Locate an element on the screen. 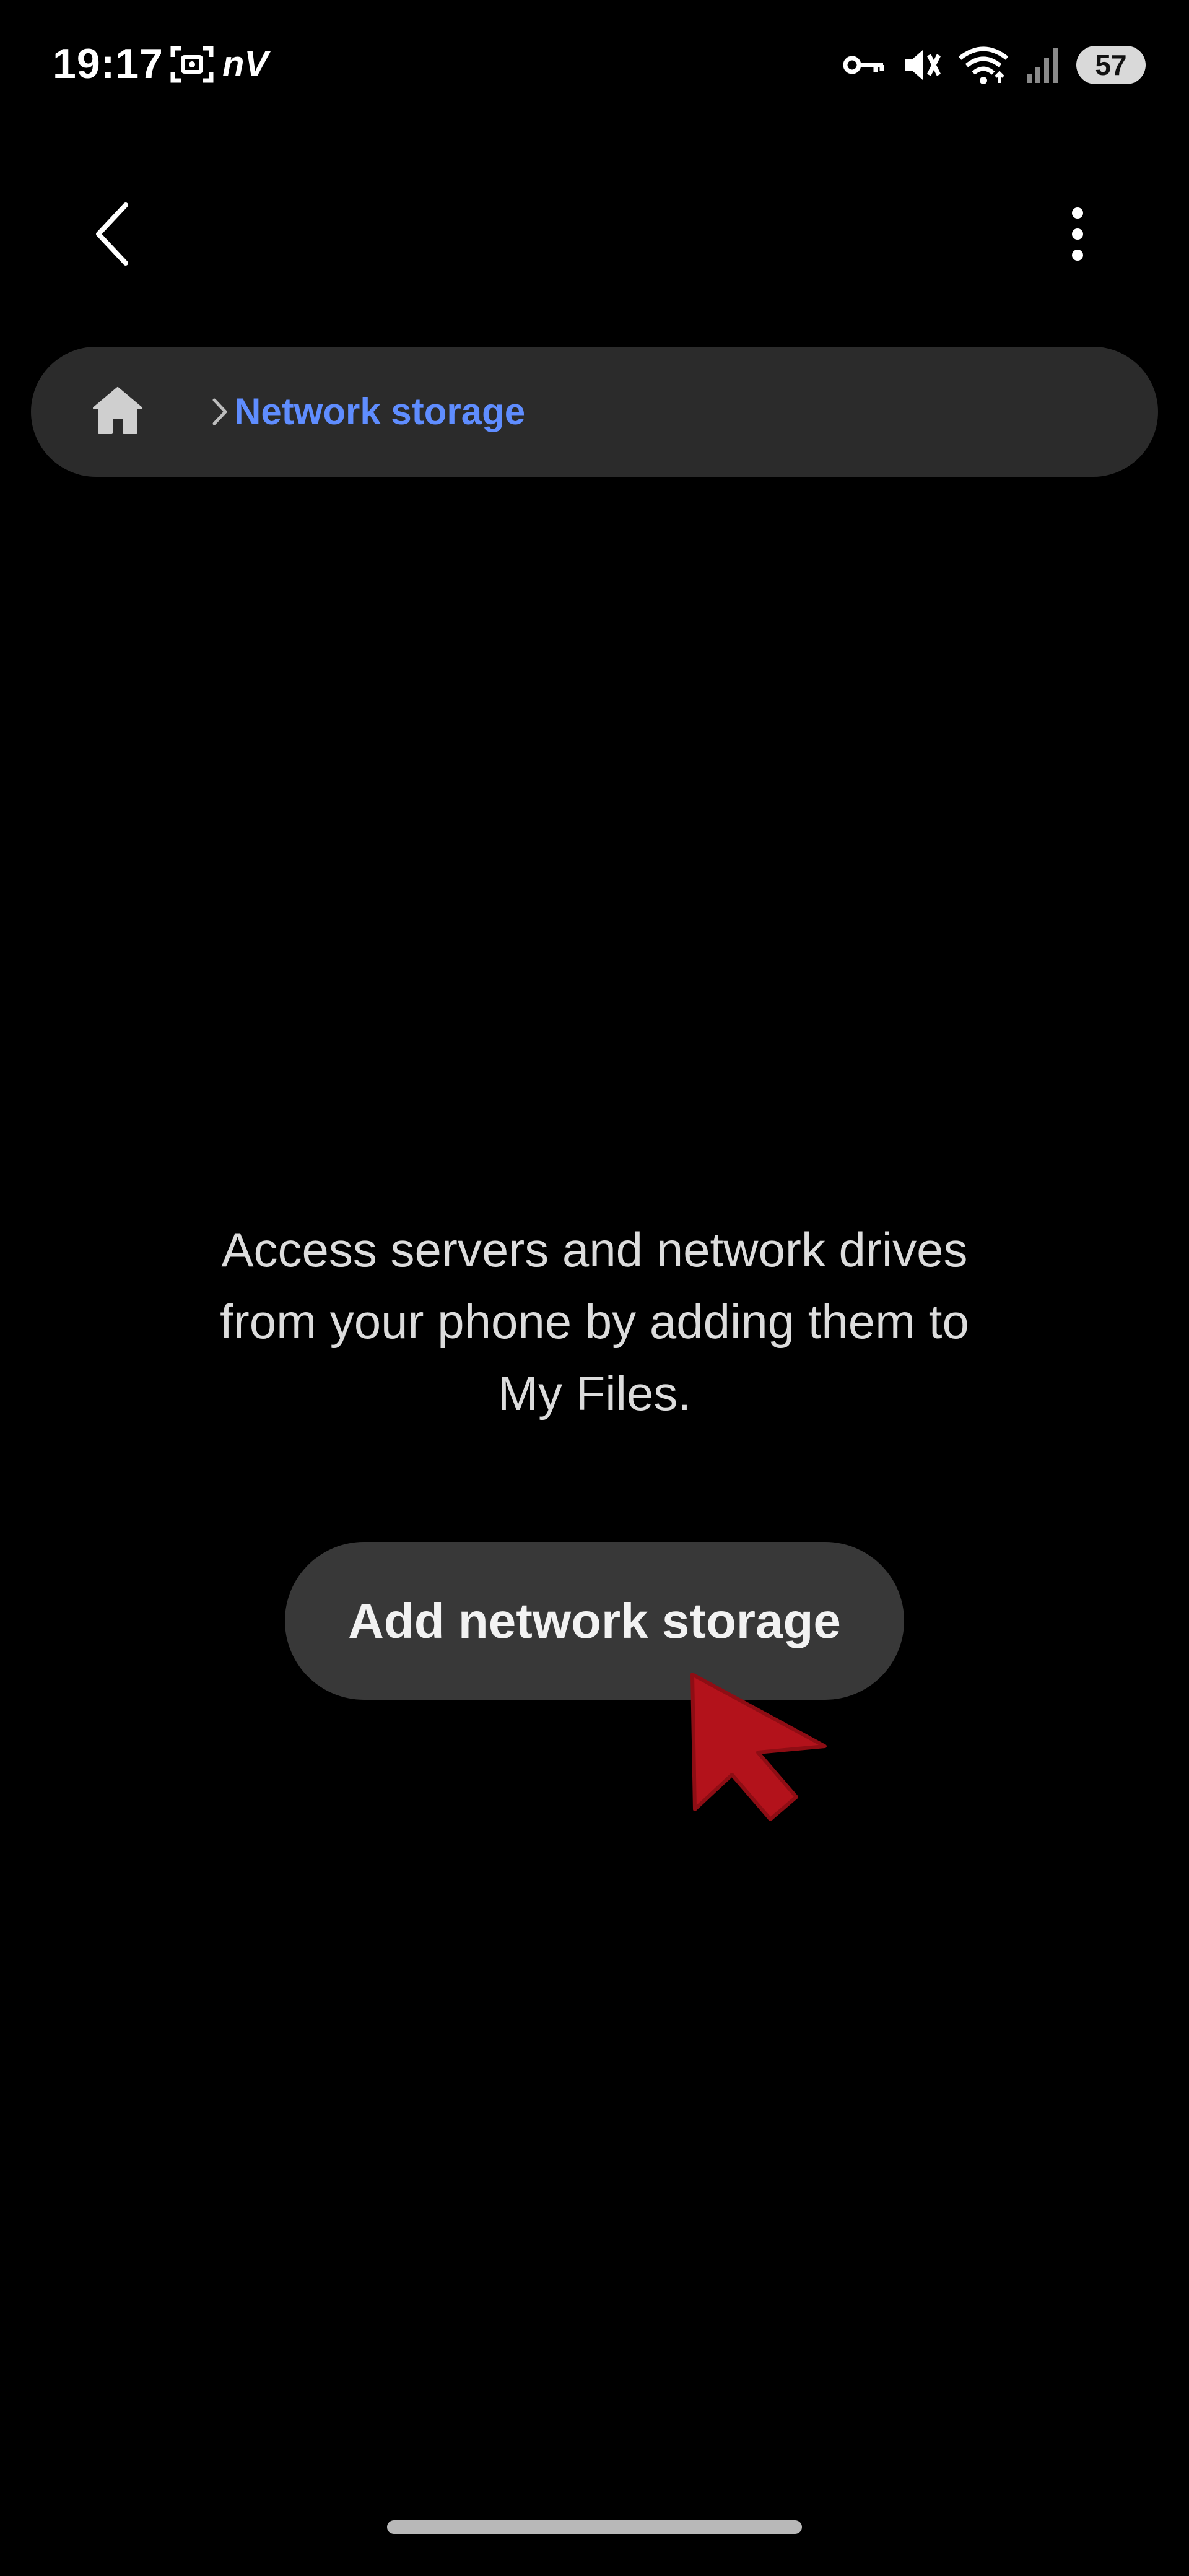  more-vertical-icon is located at coordinates (1077, 235).